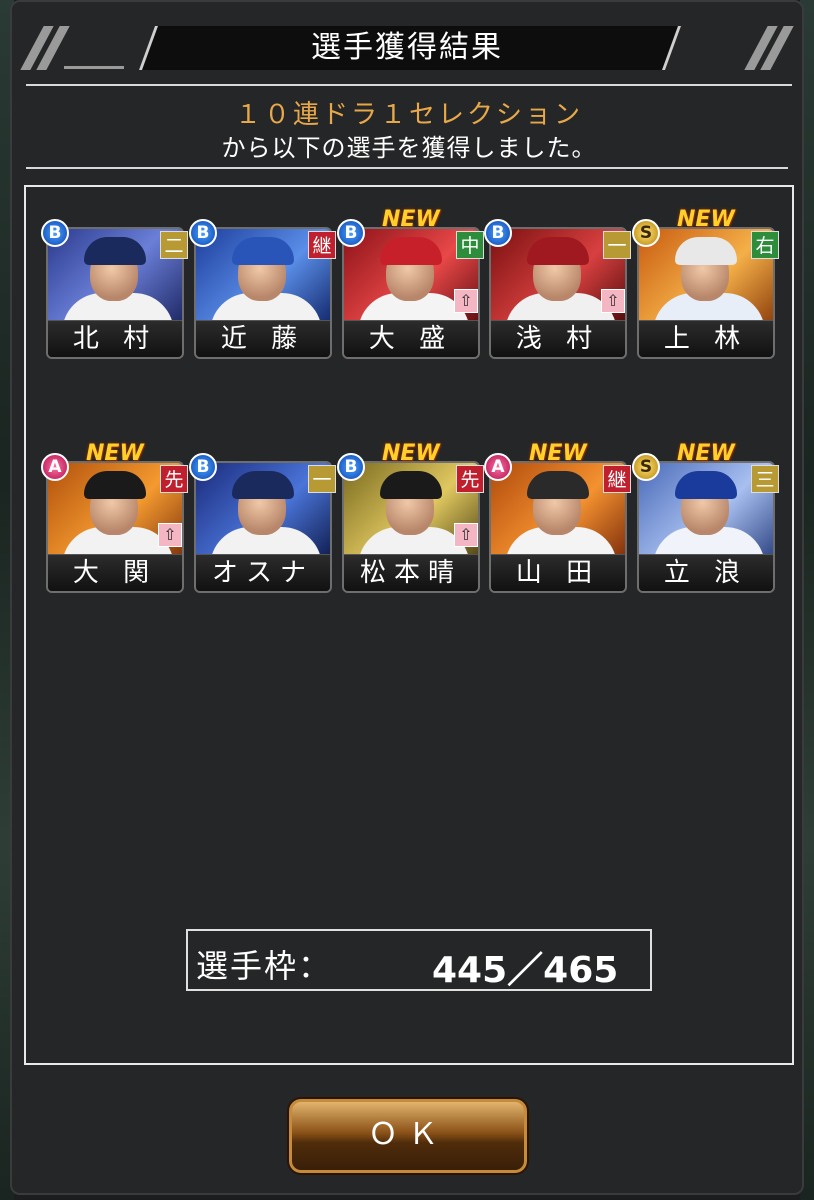  I want to click on player-name-bar: 山 田, so click(558, 572).